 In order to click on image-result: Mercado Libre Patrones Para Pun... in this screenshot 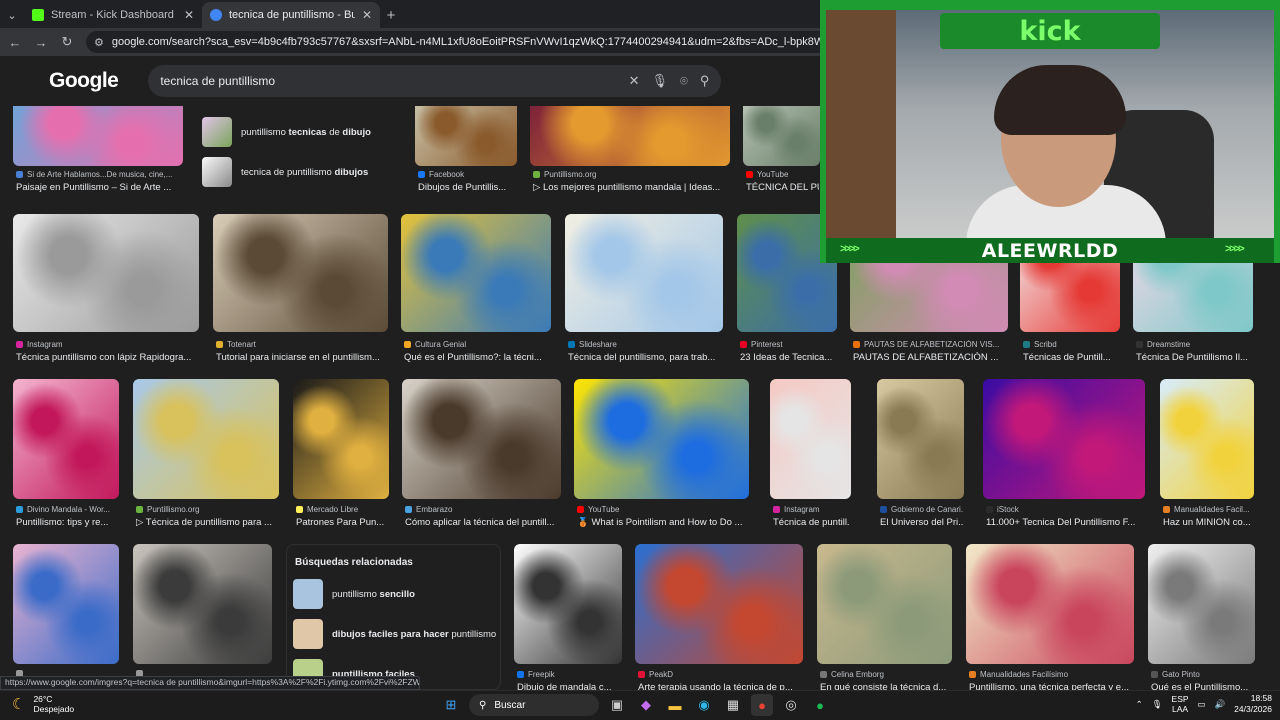, I will do `click(341, 461)`.